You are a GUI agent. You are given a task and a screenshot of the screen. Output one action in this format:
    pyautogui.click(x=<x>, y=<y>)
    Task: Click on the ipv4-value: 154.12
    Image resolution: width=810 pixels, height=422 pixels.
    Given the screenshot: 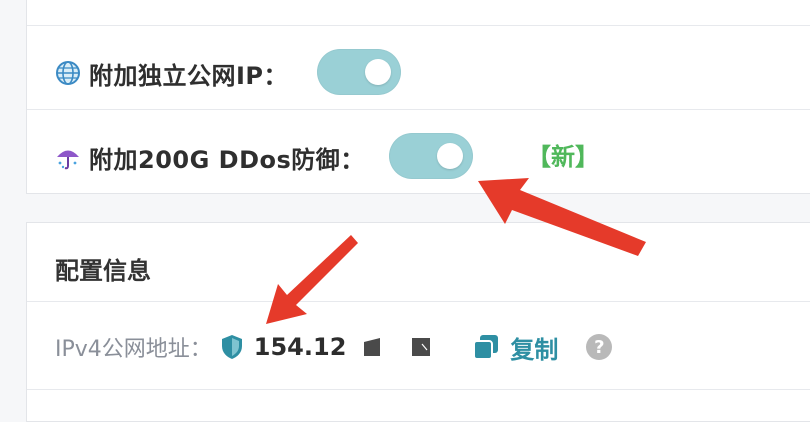 What is the action you would take?
    pyautogui.click(x=300, y=347)
    